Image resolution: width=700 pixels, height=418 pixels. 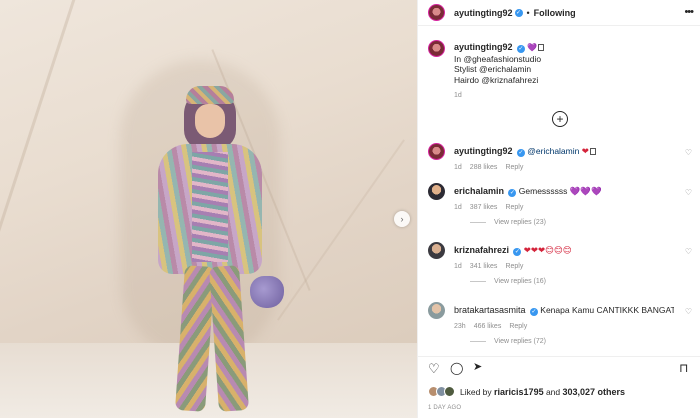 What do you see at coordinates (477, 367) in the screenshot?
I see `share-icon: ➤` at bounding box center [477, 367].